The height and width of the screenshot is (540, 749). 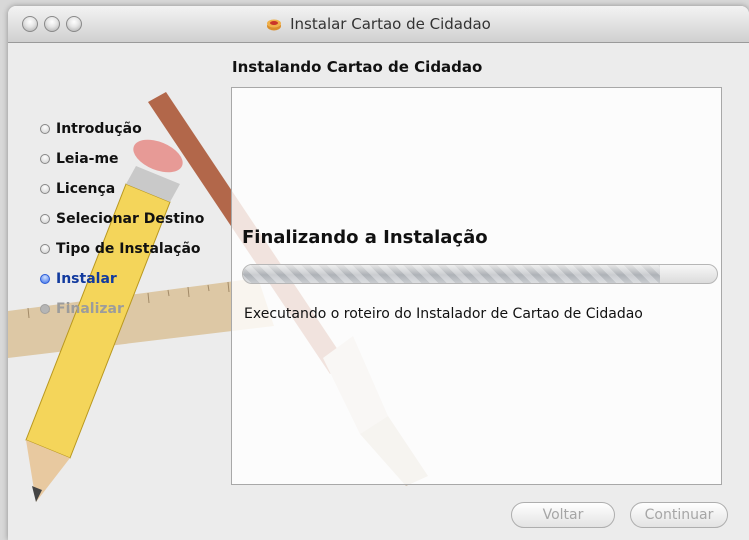 I want to click on continue-button: Continuar, so click(x=679, y=515).